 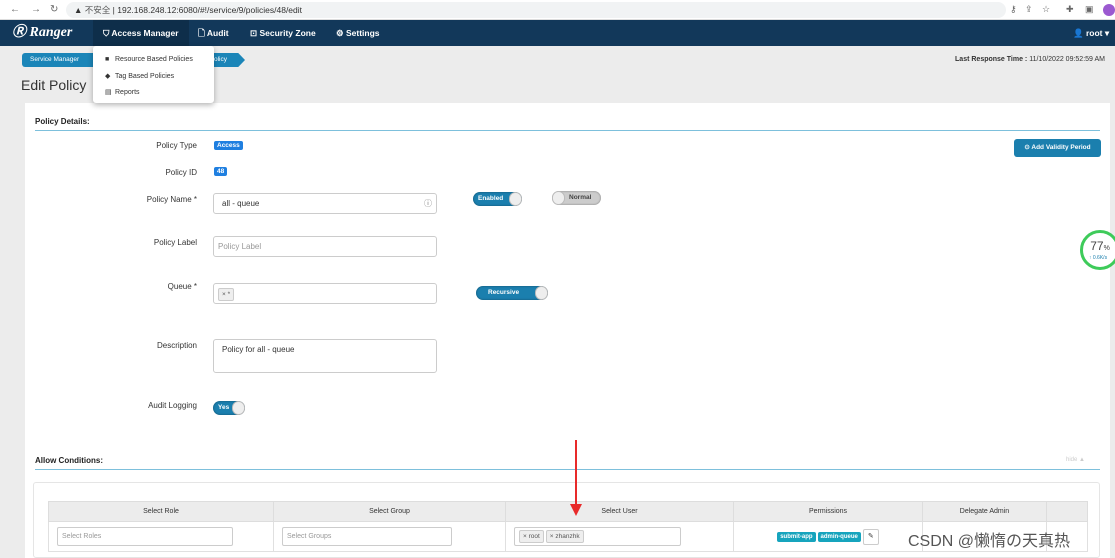 I want to click on key-icon: ⚷, so click(x=1013, y=9).